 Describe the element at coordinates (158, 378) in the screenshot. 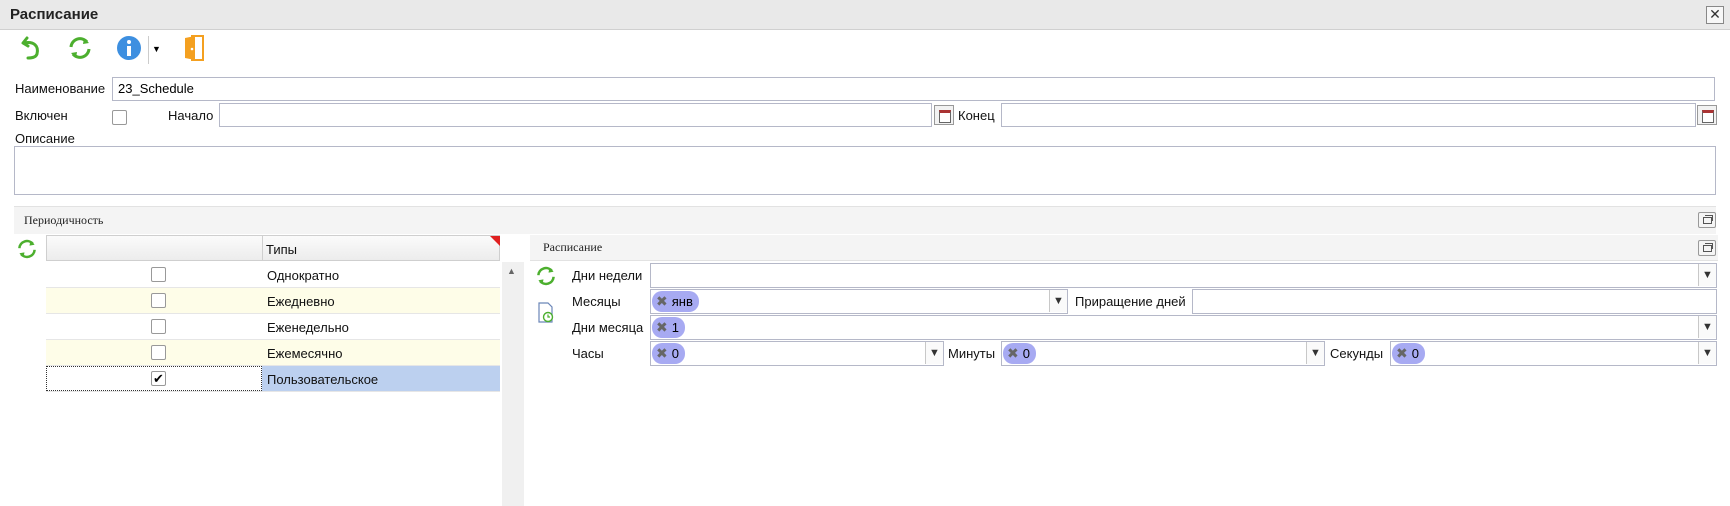

I see `row-checkbox-checked: ✔` at that location.